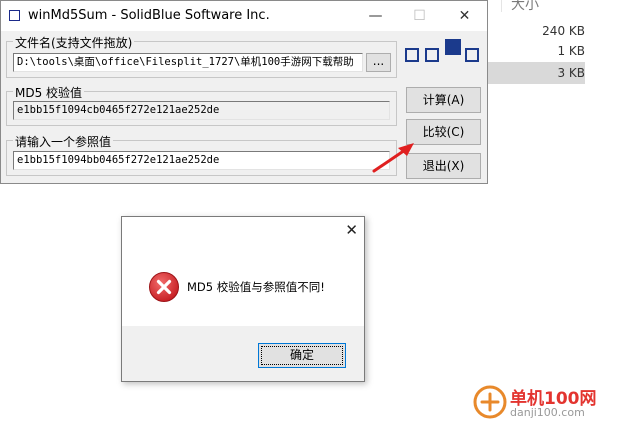 Image resolution: width=622 pixels, height=429 pixels. Describe the element at coordinates (375, 16) in the screenshot. I see `minimize-button: —` at that location.